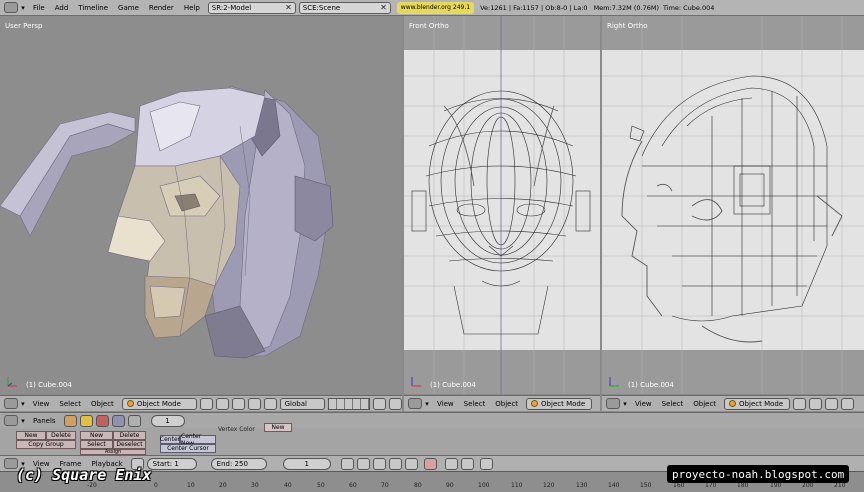 The image size is (864, 492). I want to click on ruler-tick: 40, so click(288, 485).